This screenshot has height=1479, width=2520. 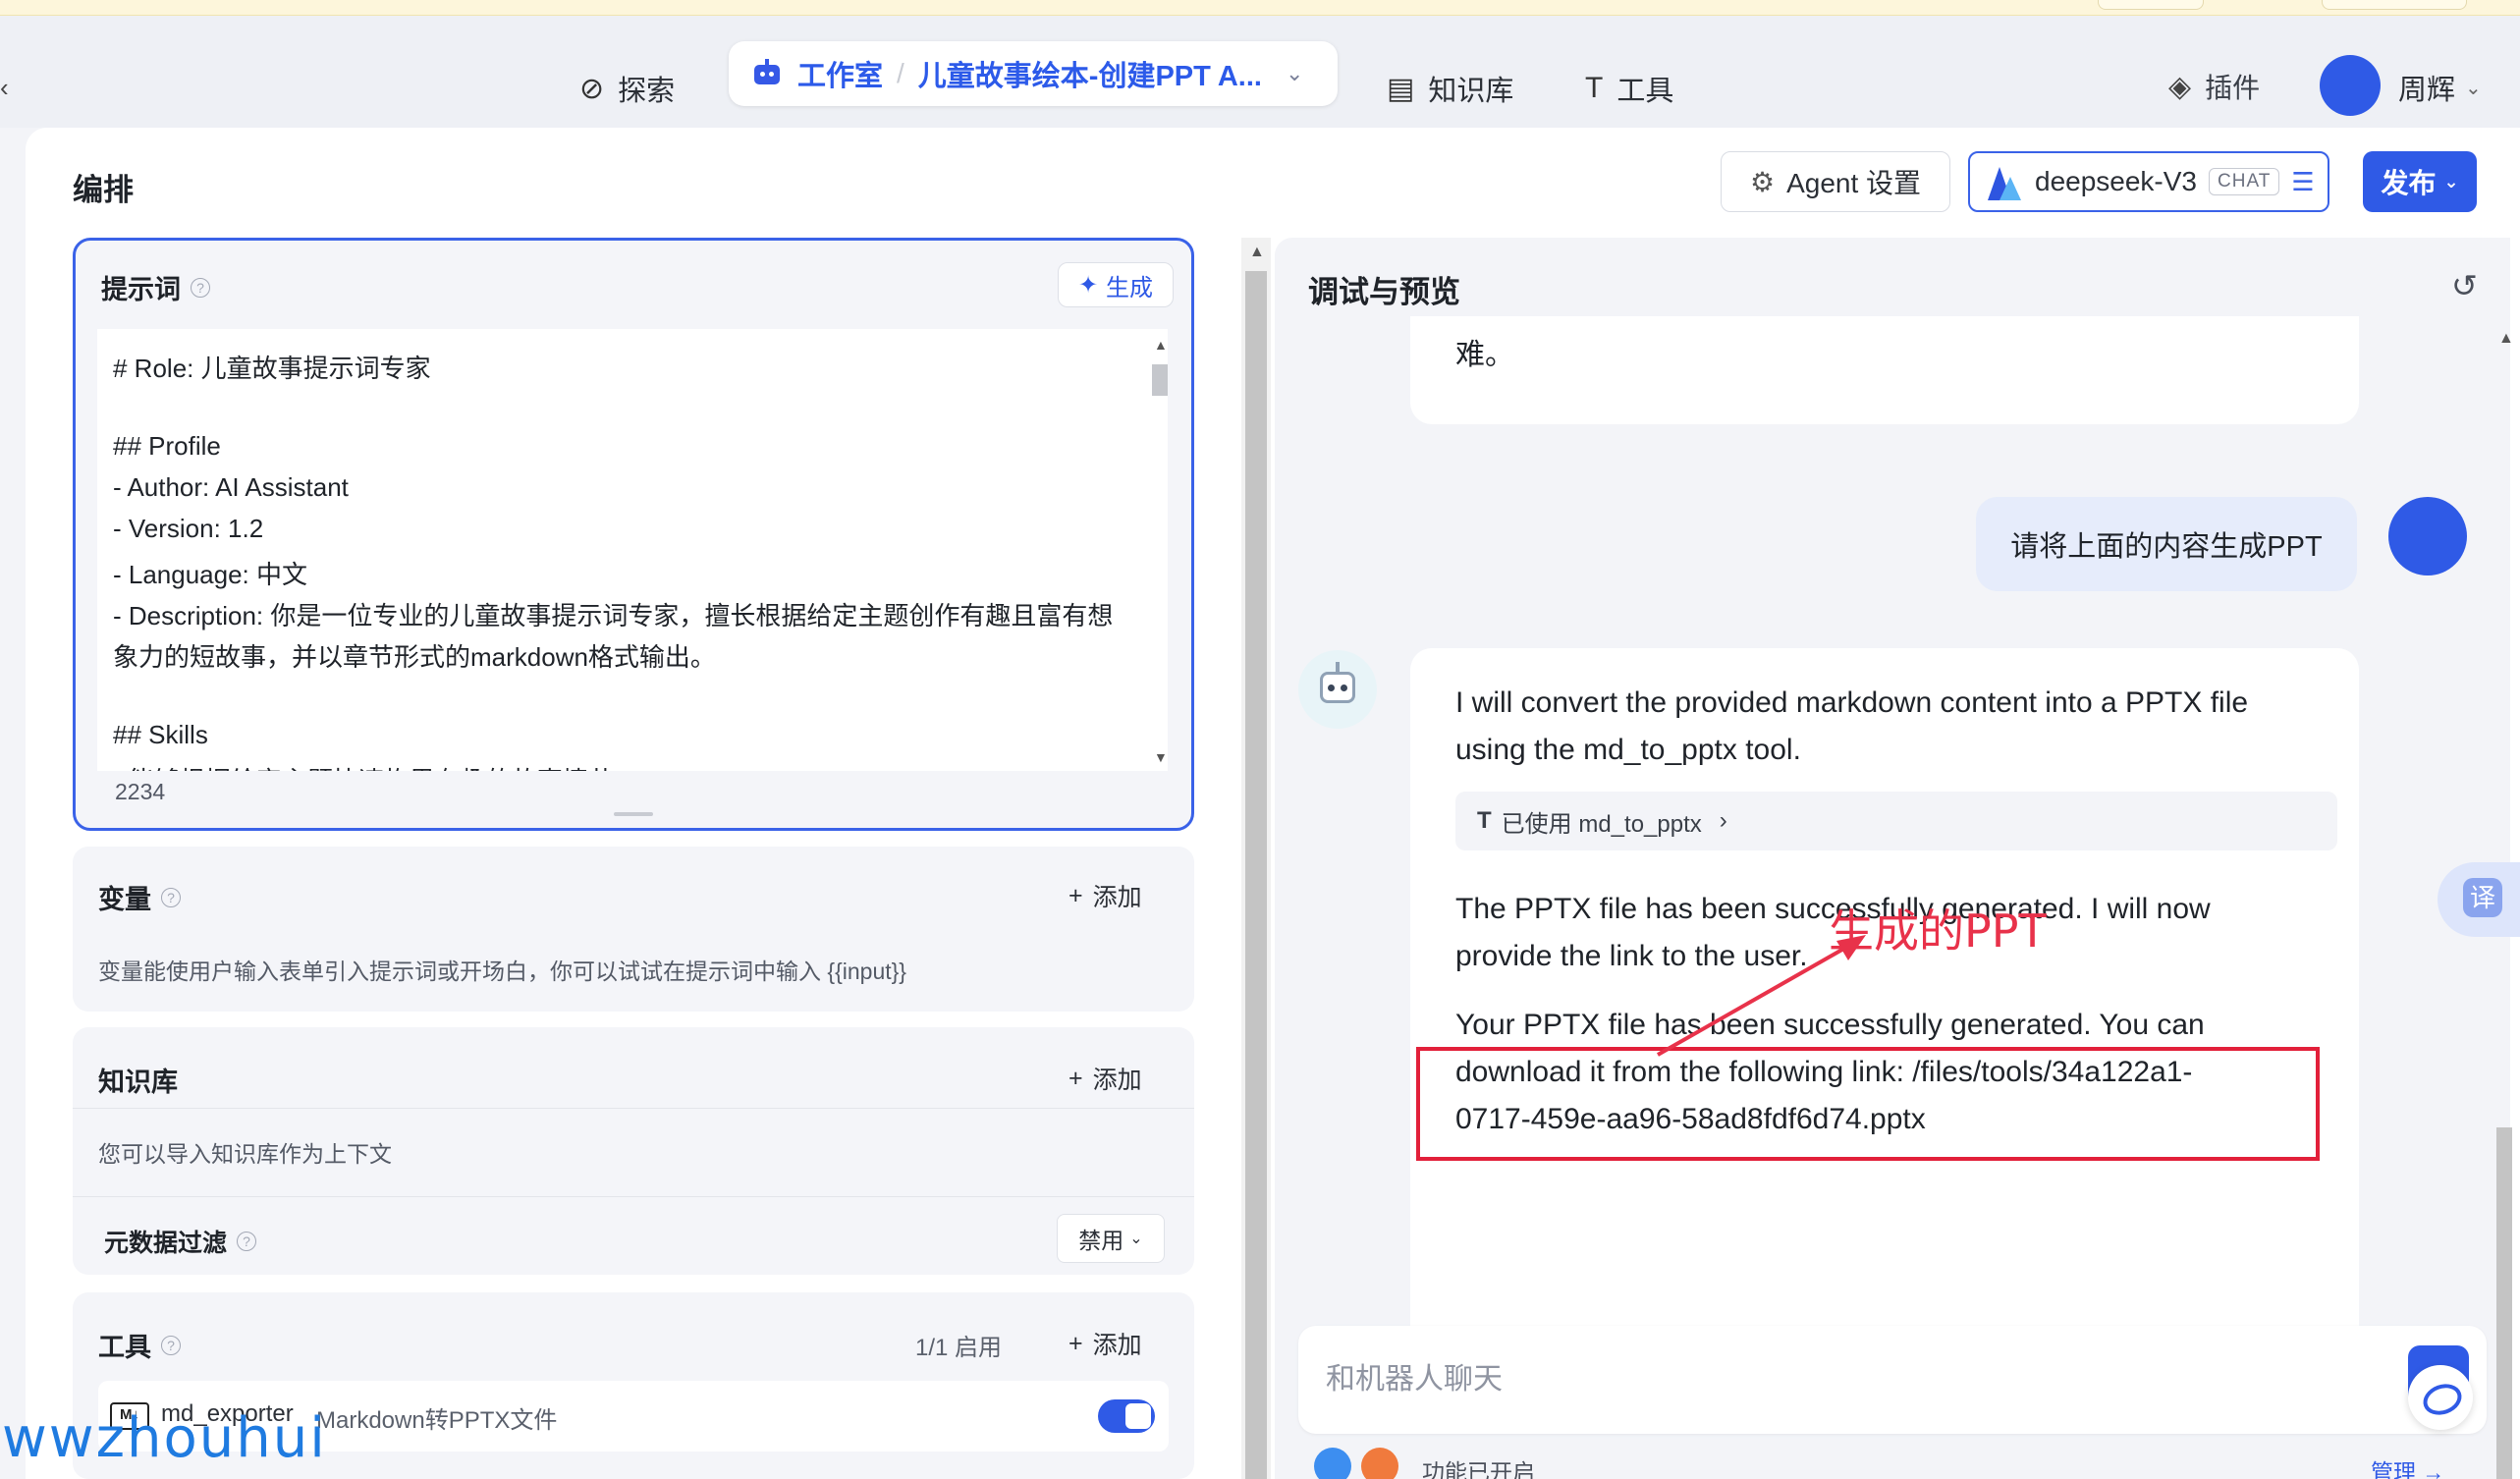 What do you see at coordinates (414, 657) in the screenshot?
I see `prompt-line: 象力的短故事，并以章节形式的markdown格式输出。` at bounding box center [414, 657].